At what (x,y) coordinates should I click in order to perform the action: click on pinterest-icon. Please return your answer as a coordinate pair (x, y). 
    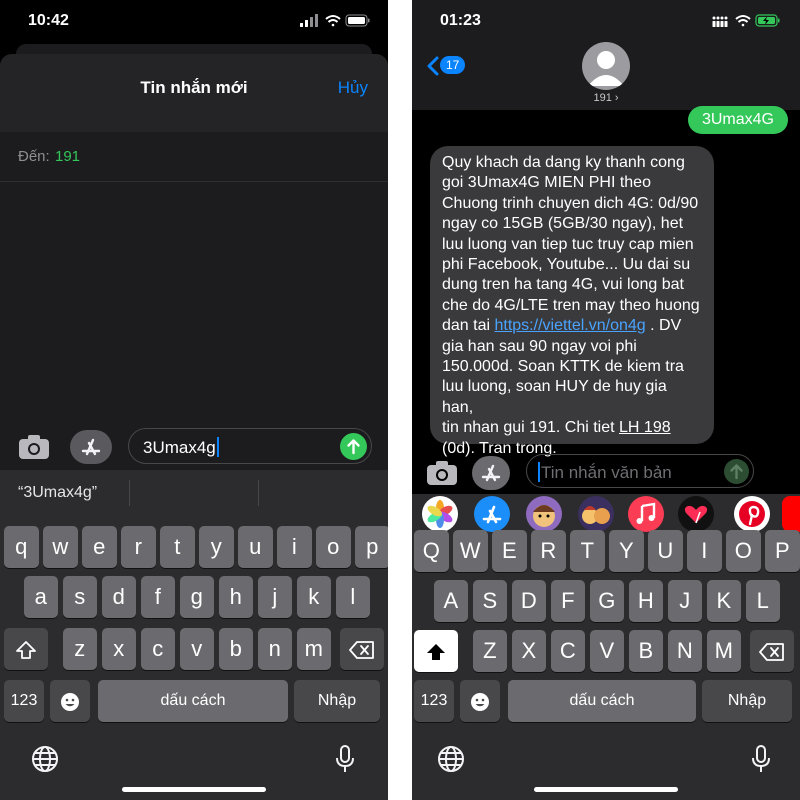
    Looking at the image, I should click on (752, 514).